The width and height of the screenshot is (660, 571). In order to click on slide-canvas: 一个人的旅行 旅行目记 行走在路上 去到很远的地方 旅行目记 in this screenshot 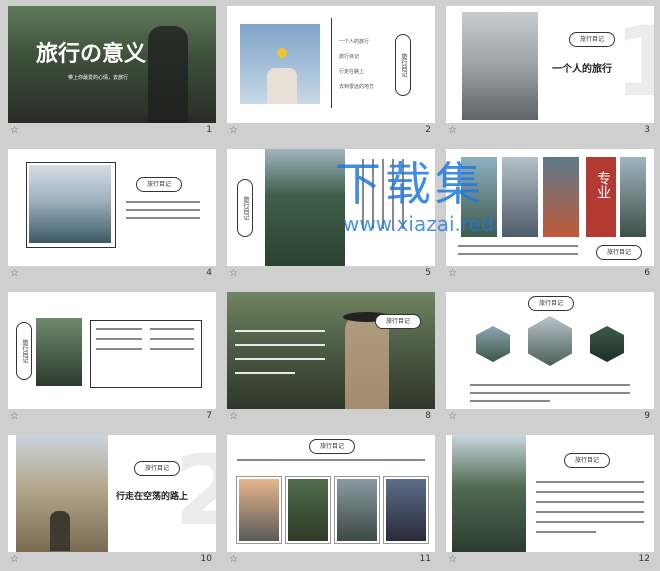, I will do `click(331, 64)`.